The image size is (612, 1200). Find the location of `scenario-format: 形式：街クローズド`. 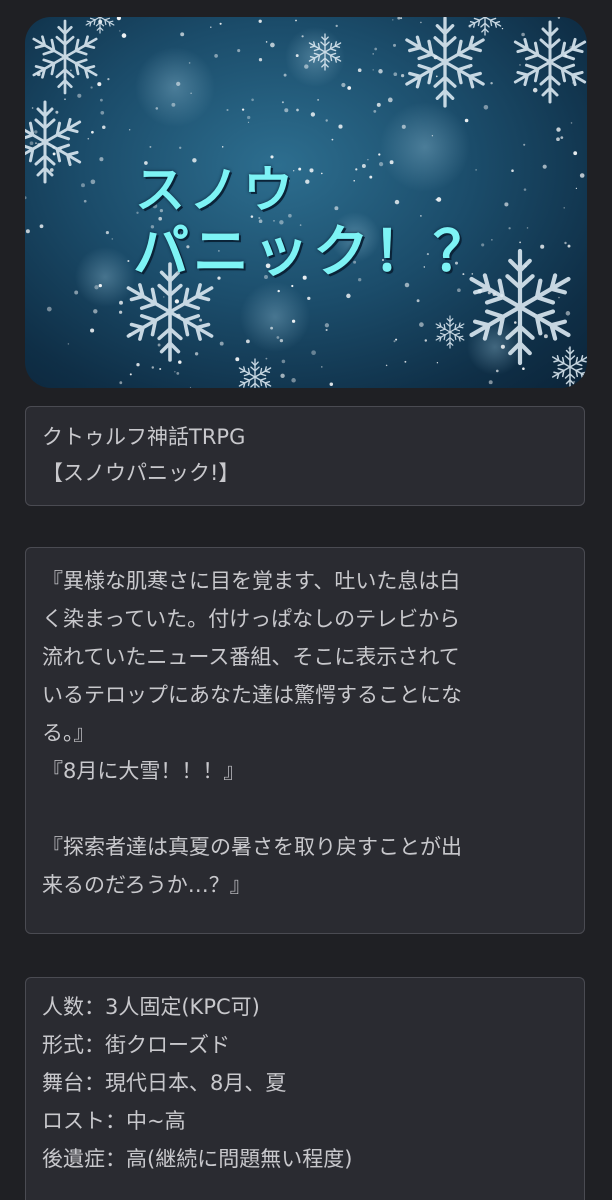

scenario-format: 形式：街クローズド is located at coordinates (136, 1045).